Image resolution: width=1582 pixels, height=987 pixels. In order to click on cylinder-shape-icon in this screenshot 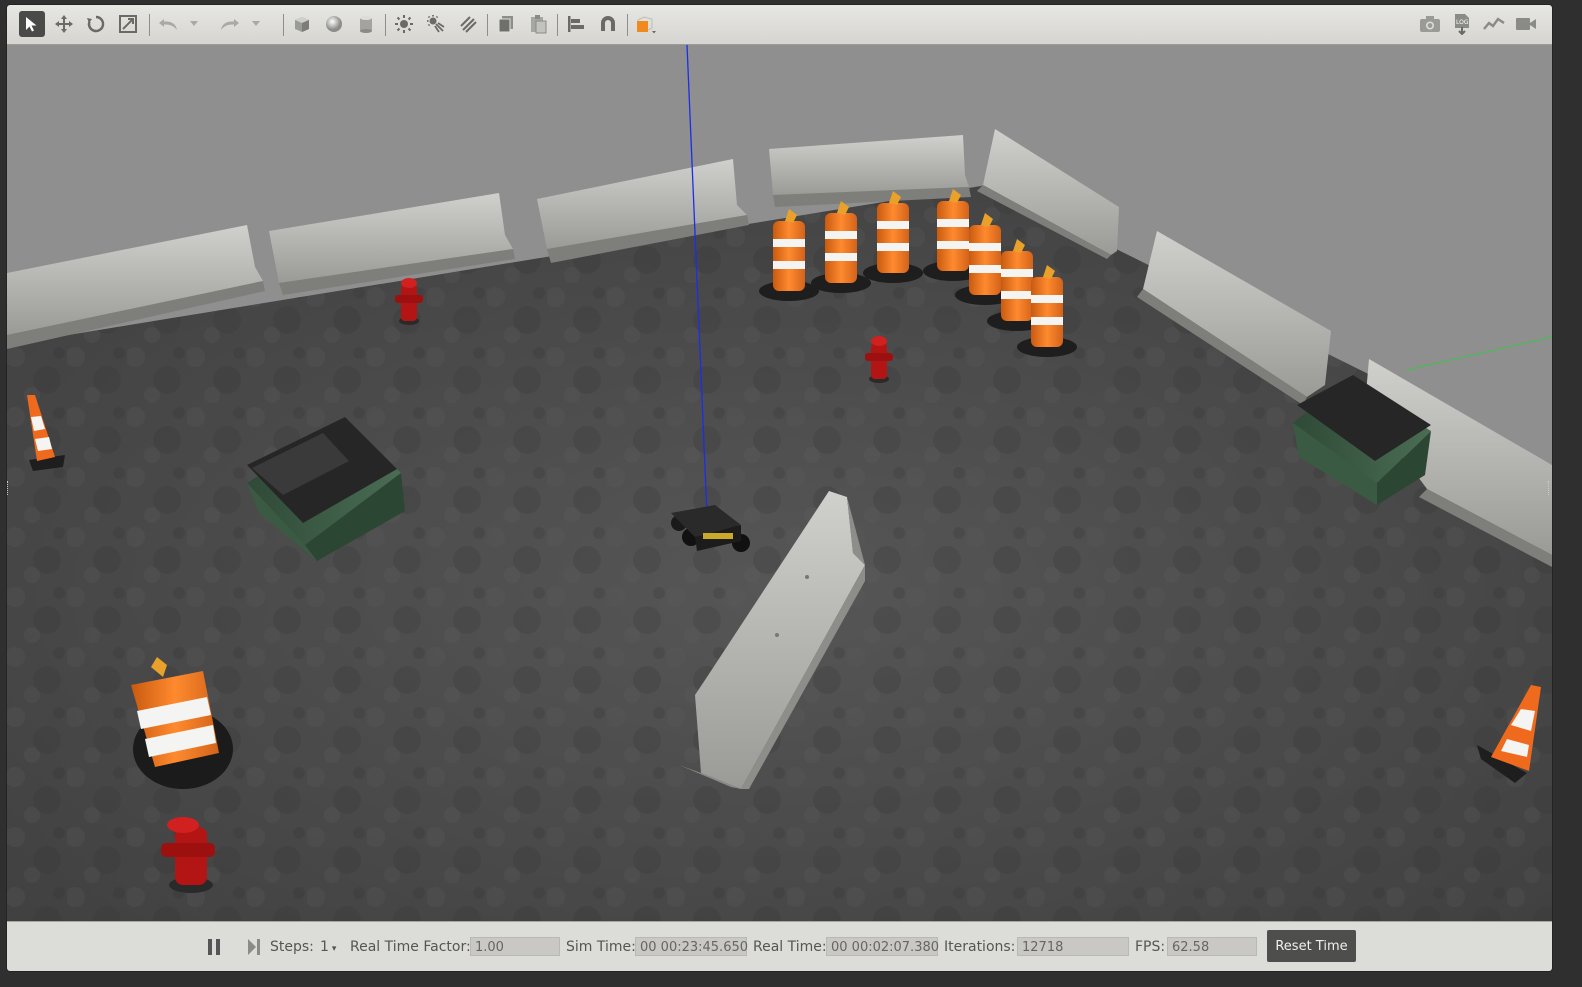, I will do `click(366, 24)`.